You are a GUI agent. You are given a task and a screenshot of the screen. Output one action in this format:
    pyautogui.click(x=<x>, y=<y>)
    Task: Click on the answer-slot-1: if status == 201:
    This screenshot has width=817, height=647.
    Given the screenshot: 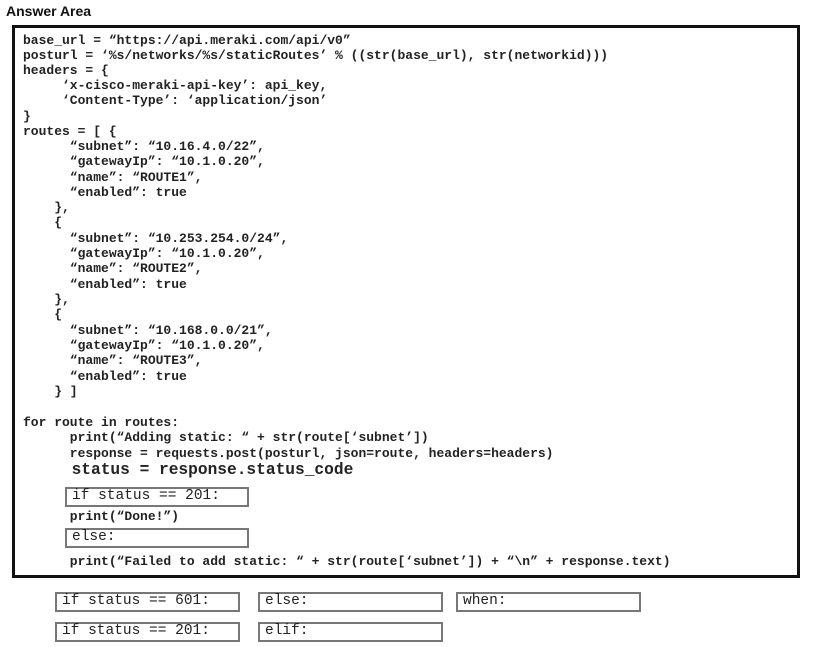 What is the action you would take?
    pyautogui.click(x=157, y=497)
    